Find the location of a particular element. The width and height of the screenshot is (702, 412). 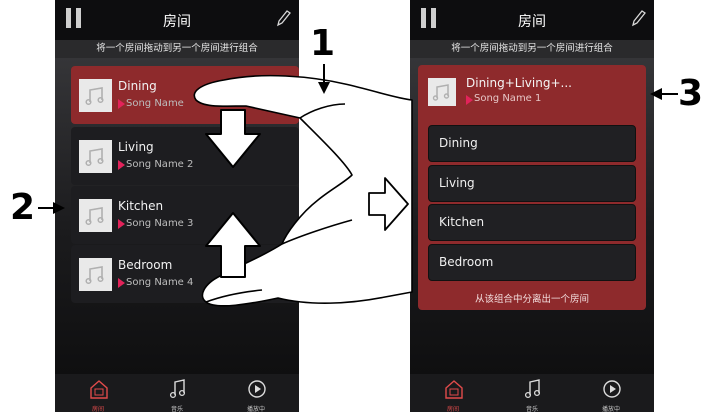

room-name: Dining is located at coordinates (137, 86).